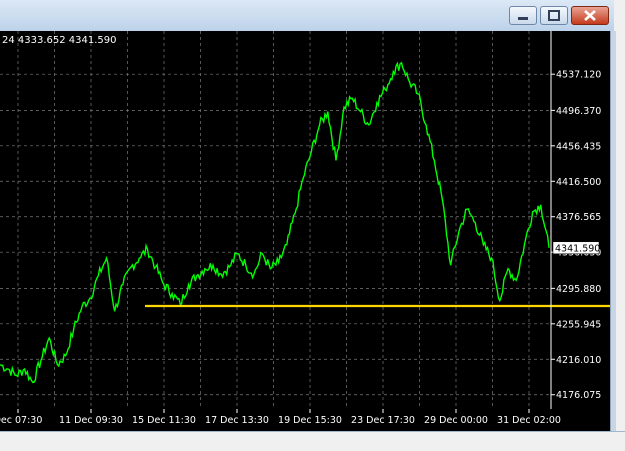 Image resolution: width=625 pixels, height=451 pixels. I want to click on current-price-label: 4341.590, so click(577, 248).